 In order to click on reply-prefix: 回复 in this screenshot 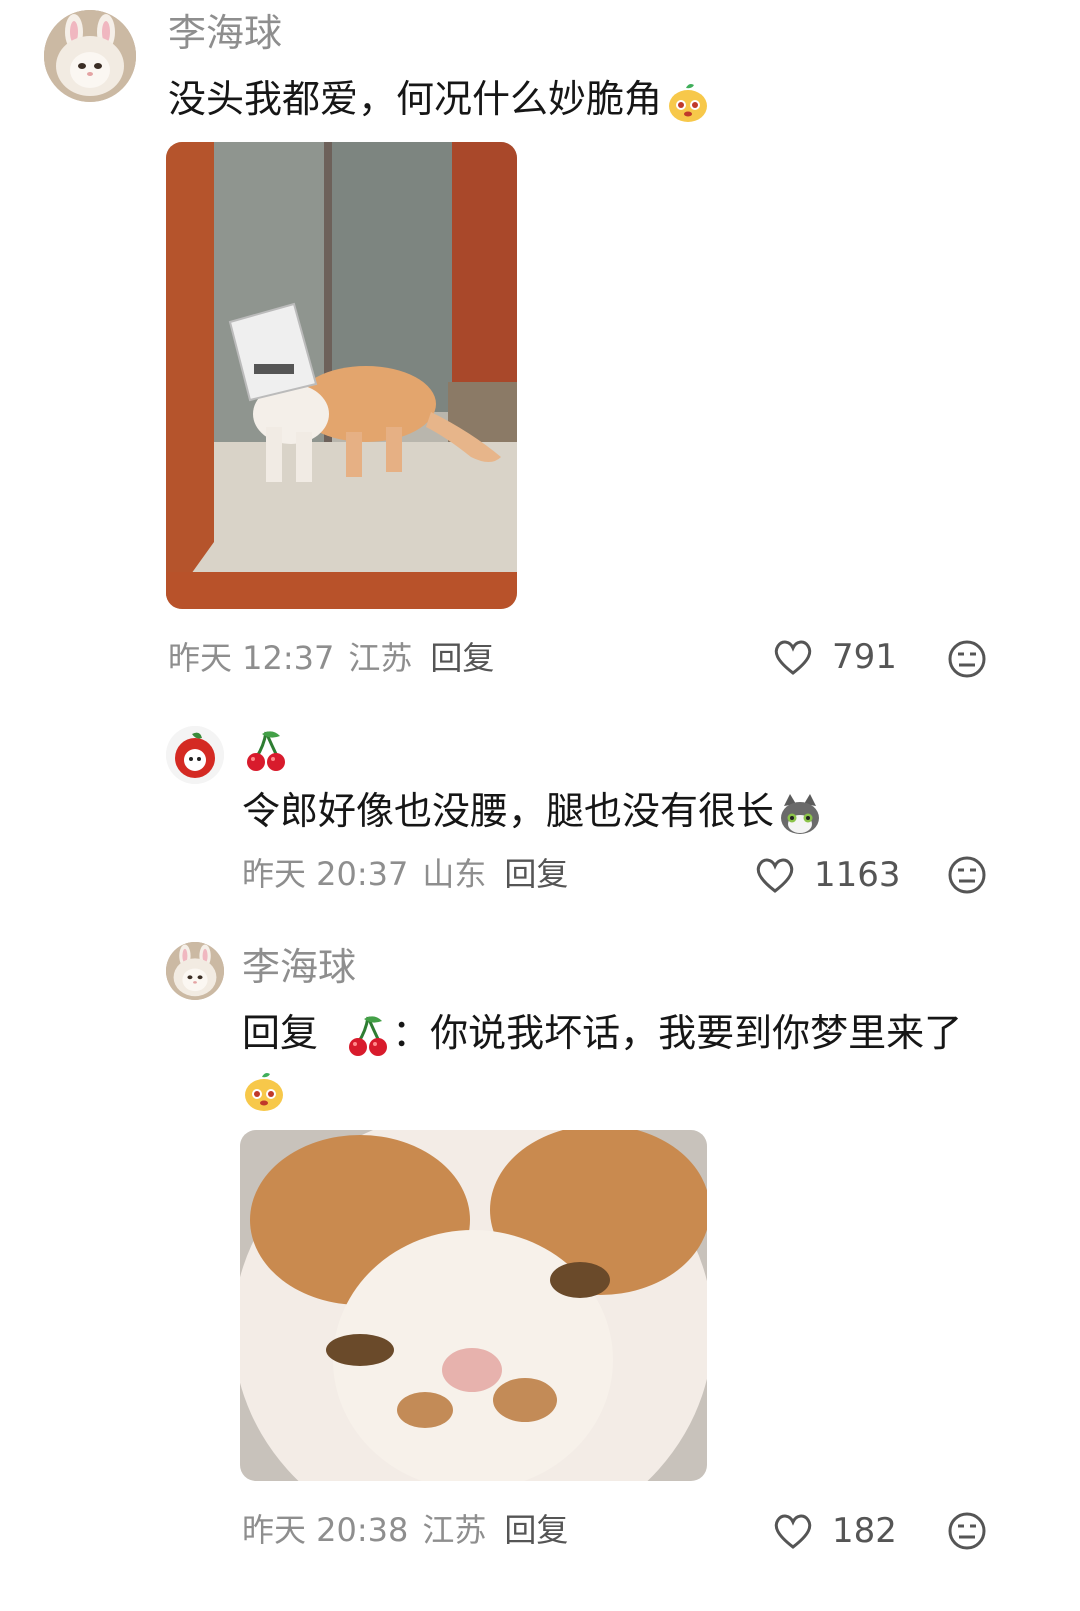, I will do `click(280, 1033)`.